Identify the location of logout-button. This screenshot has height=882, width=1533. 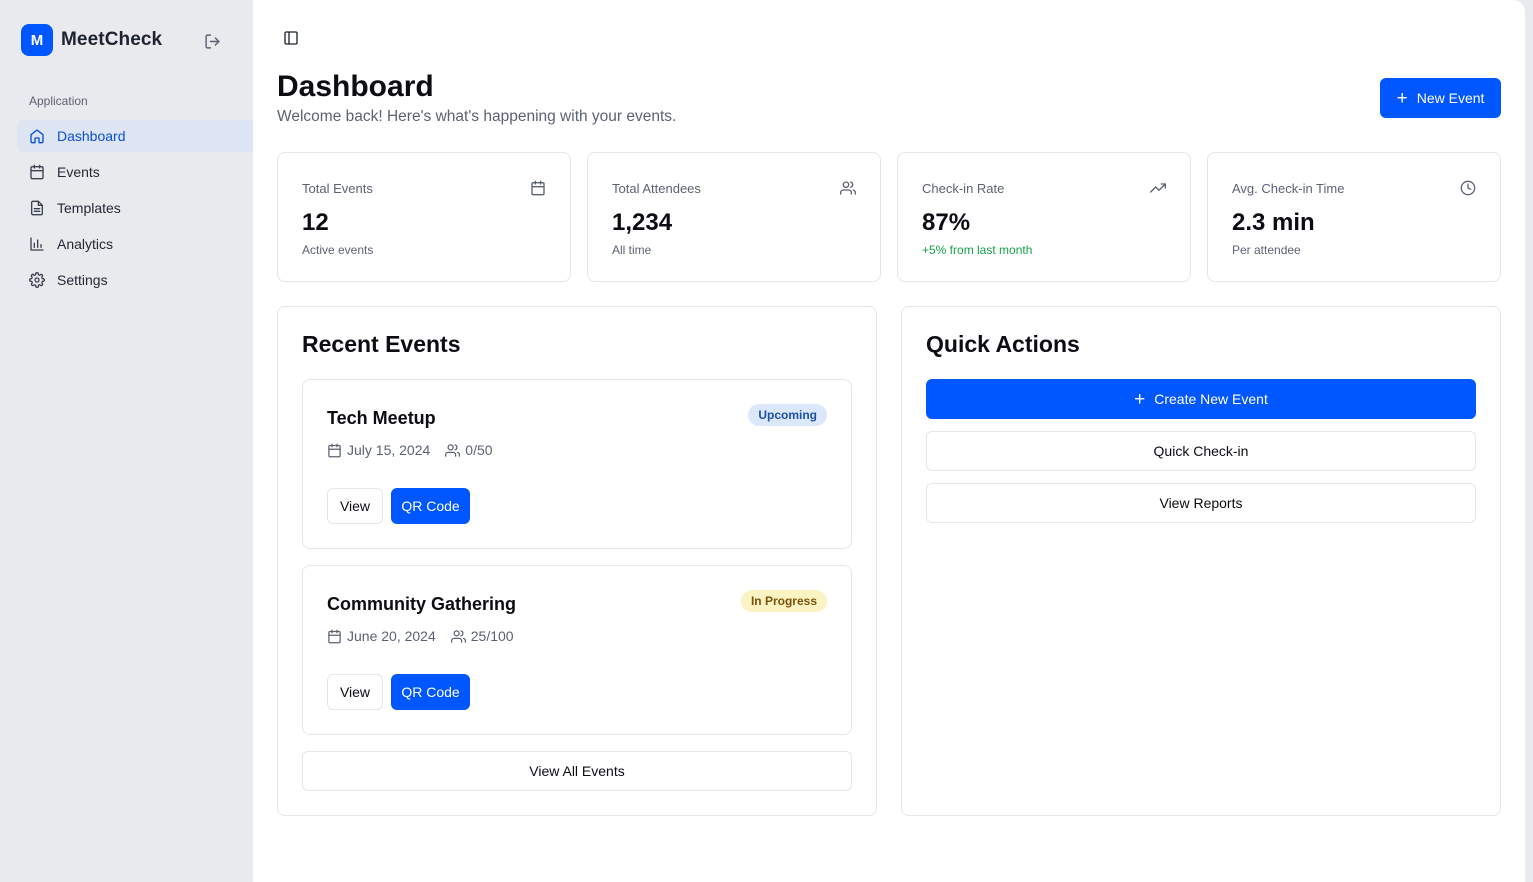
(212, 41).